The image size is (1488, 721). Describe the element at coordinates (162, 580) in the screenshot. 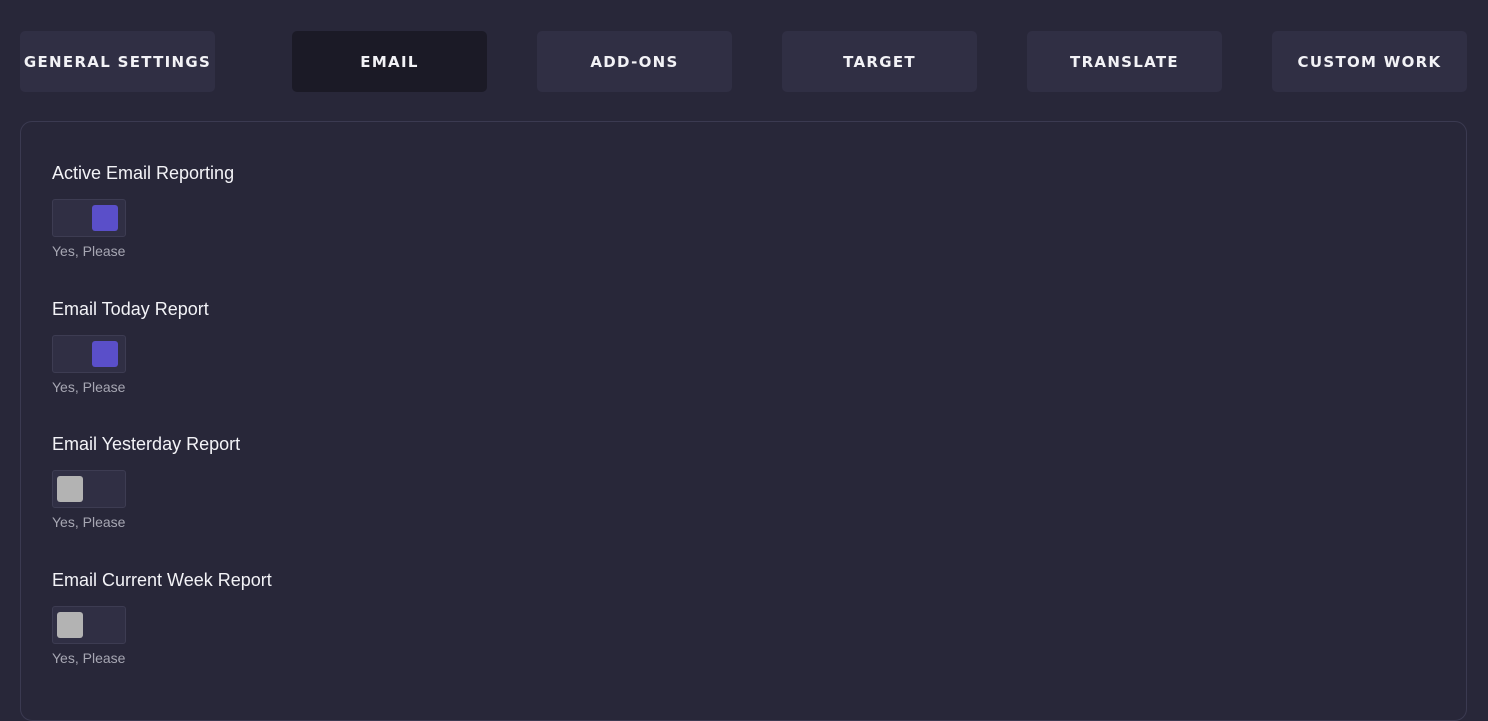

I see `setting-label: Email Current Week Report` at that location.